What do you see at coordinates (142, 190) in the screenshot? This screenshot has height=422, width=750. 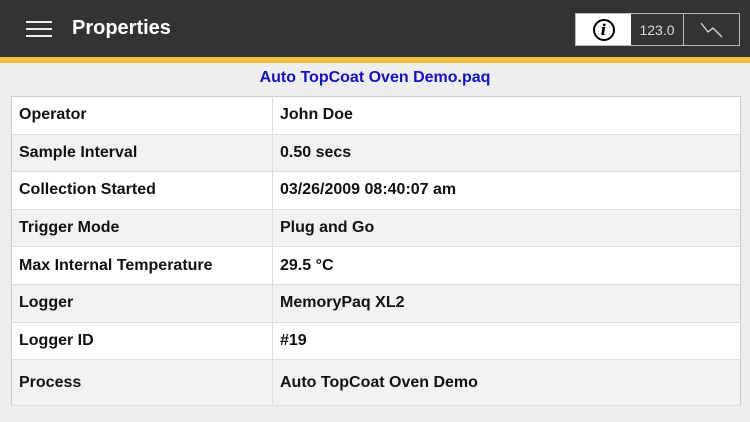 I see `property-label: Collection Started` at bounding box center [142, 190].